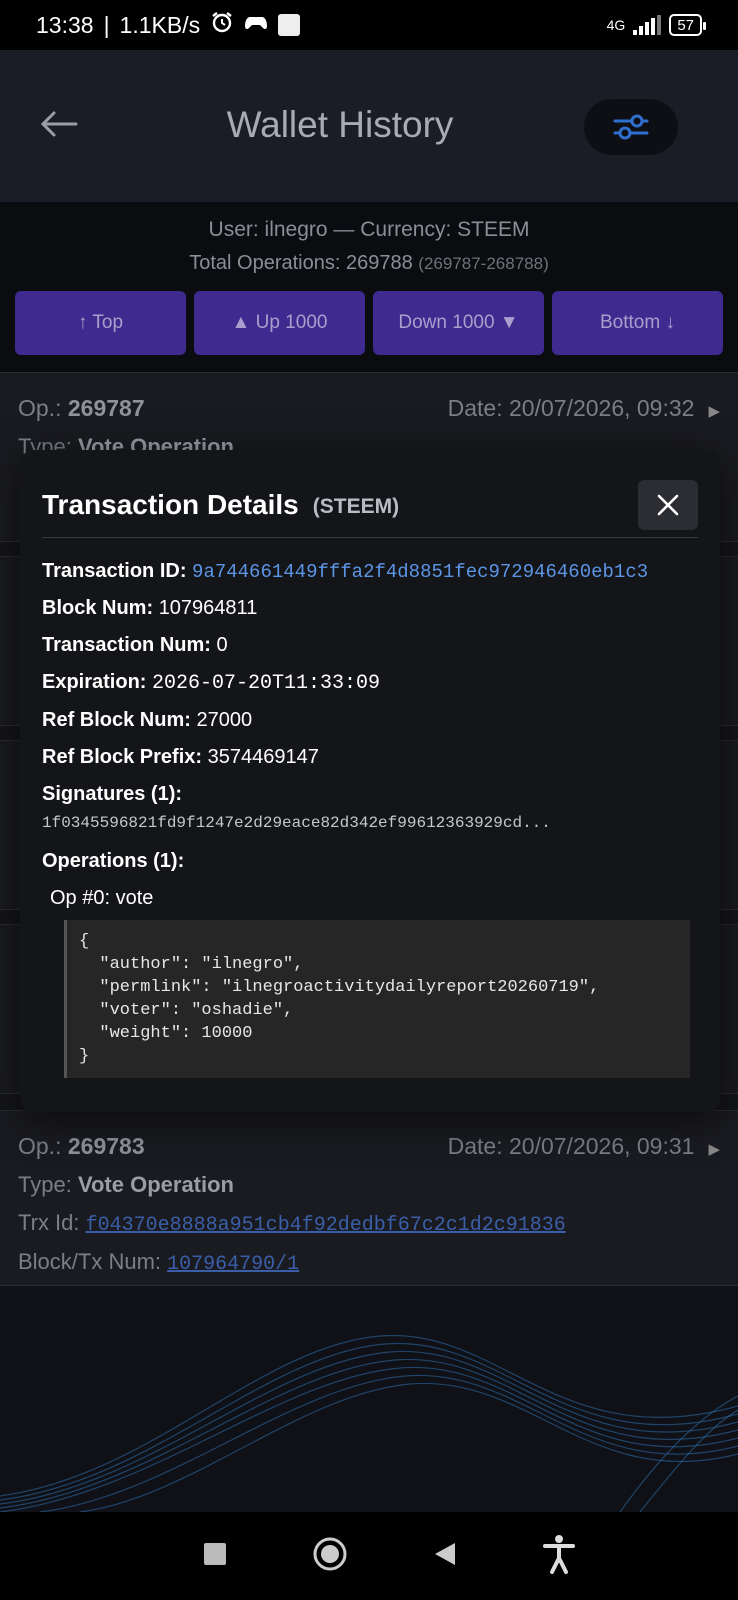 Image resolution: width=738 pixels, height=1600 pixels. Describe the element at coordinates (445, 1556) in the screenshot. I see `back-triangle-icon` at that location.